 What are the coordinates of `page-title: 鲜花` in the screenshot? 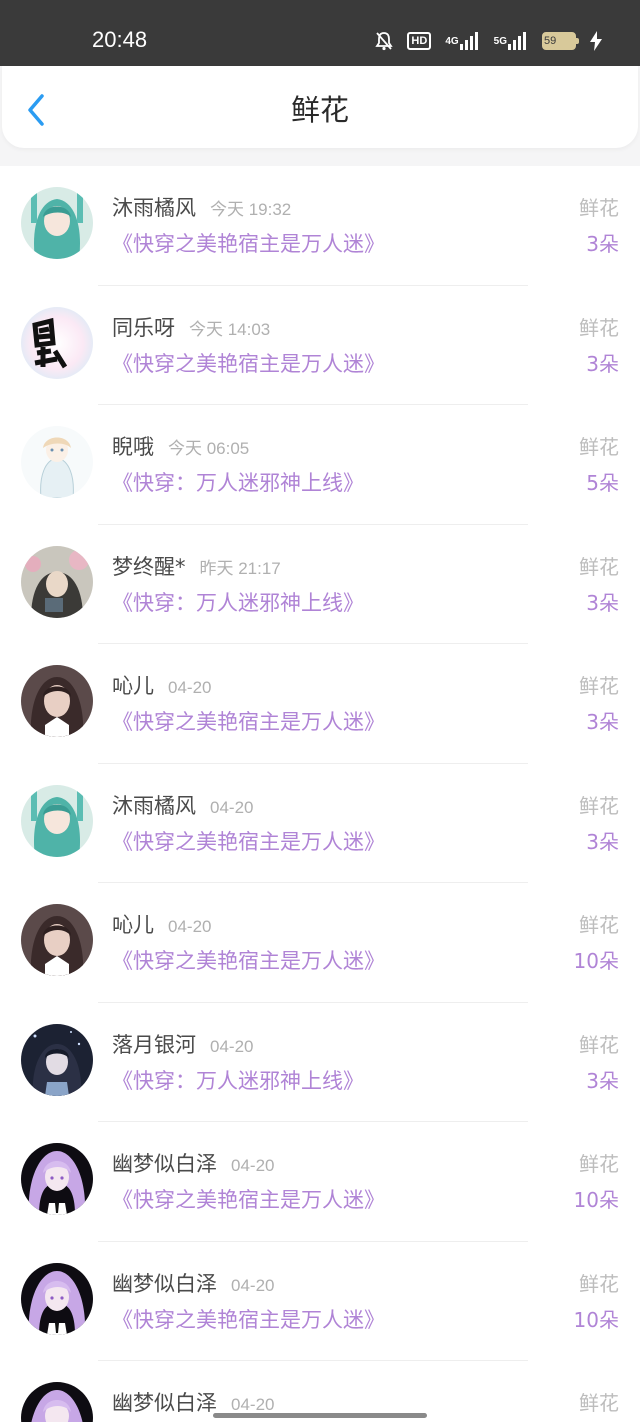 It's located at (319, 110).